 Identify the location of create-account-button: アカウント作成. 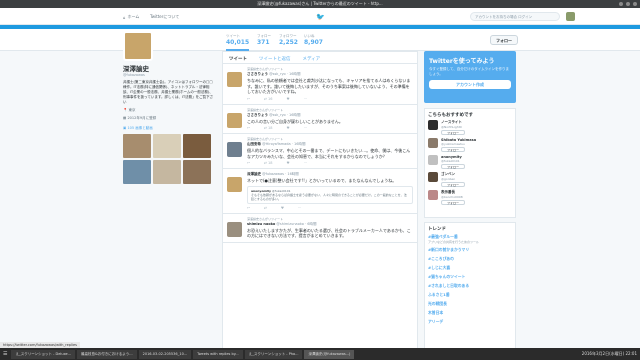
(470, 84).